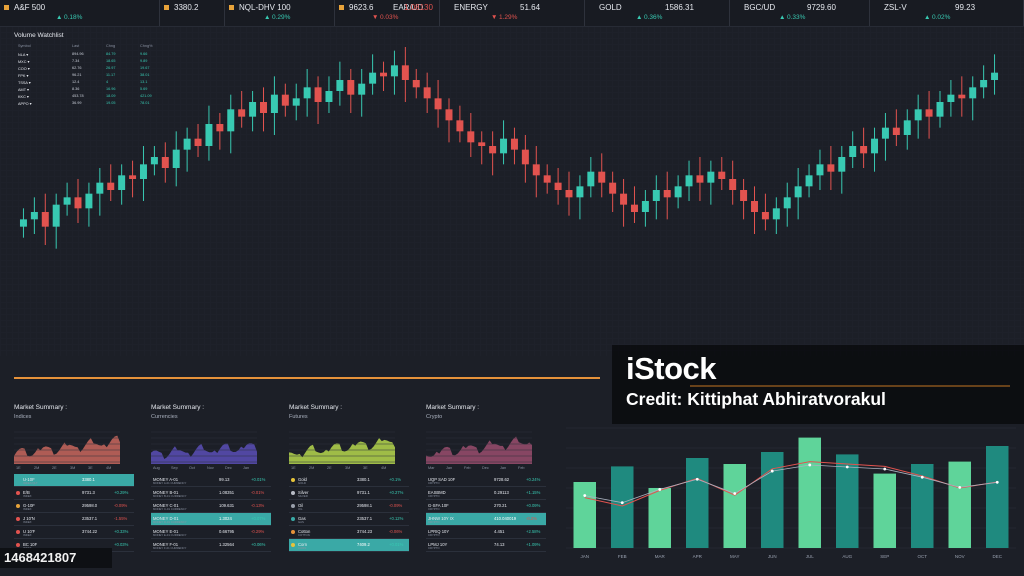 This screenshot has width=1024, height=576. Describe the element at coordinates (679, 7) in the screenshot. I see `ticker-value: 1586.31` at that location.